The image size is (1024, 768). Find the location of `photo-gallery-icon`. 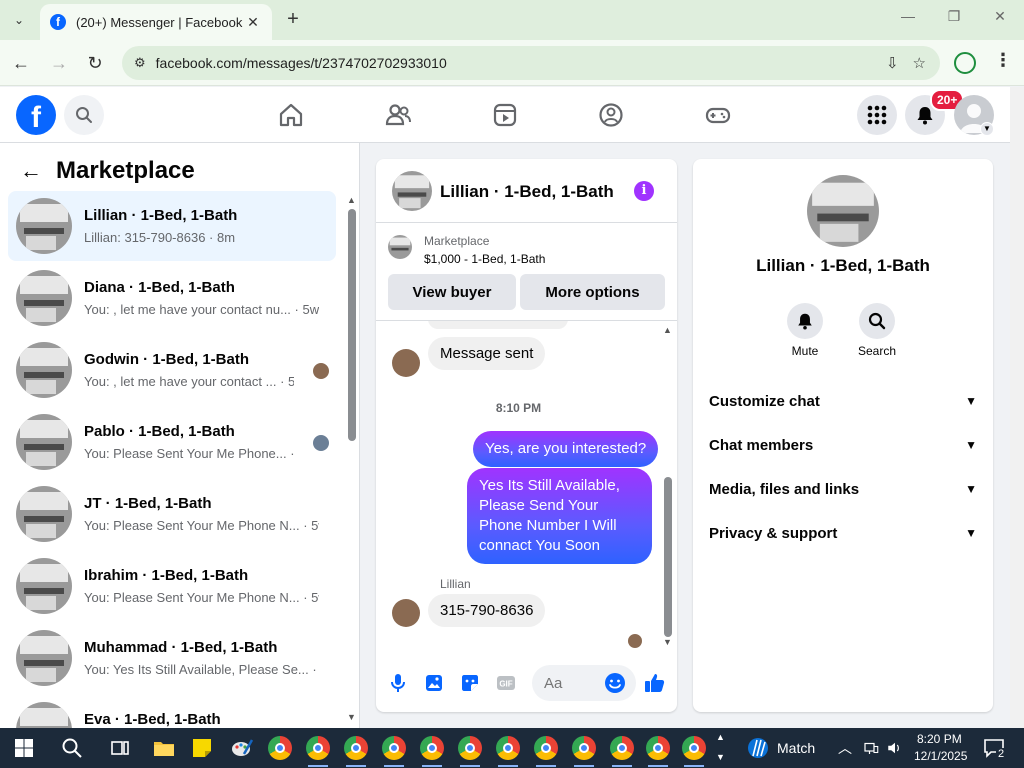

photo-gallery-icon is located at coordinates (434, 683).